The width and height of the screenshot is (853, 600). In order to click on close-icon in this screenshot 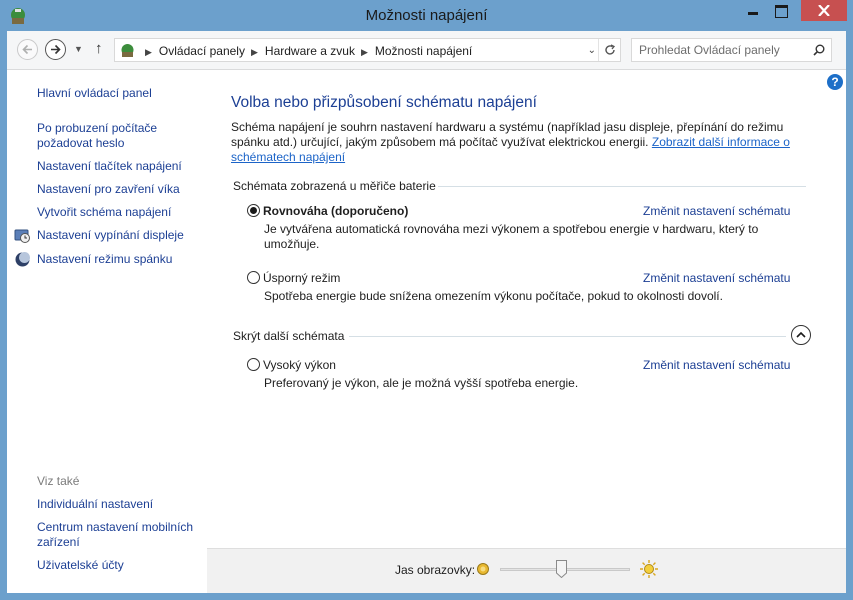, I will do `click(824, 10)`.